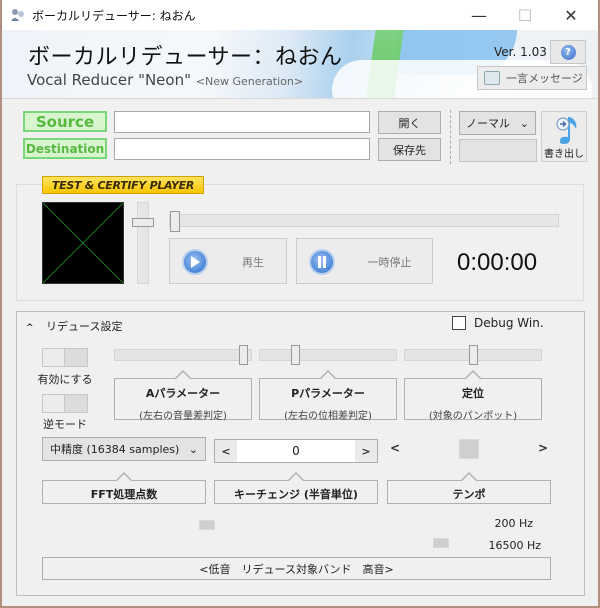 This screenshot has height=608, width=600. Describe the element at coordinates (450, 137) in the screenshot. I see `toolbar-divider` at that location.